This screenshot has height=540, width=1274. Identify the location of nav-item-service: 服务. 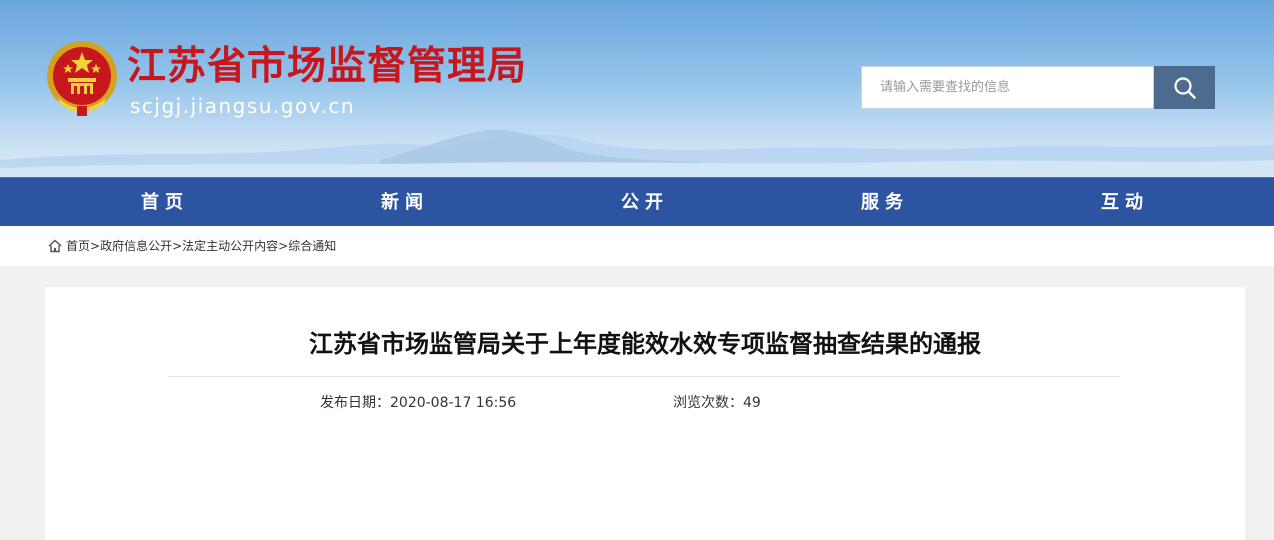
(885, 202).